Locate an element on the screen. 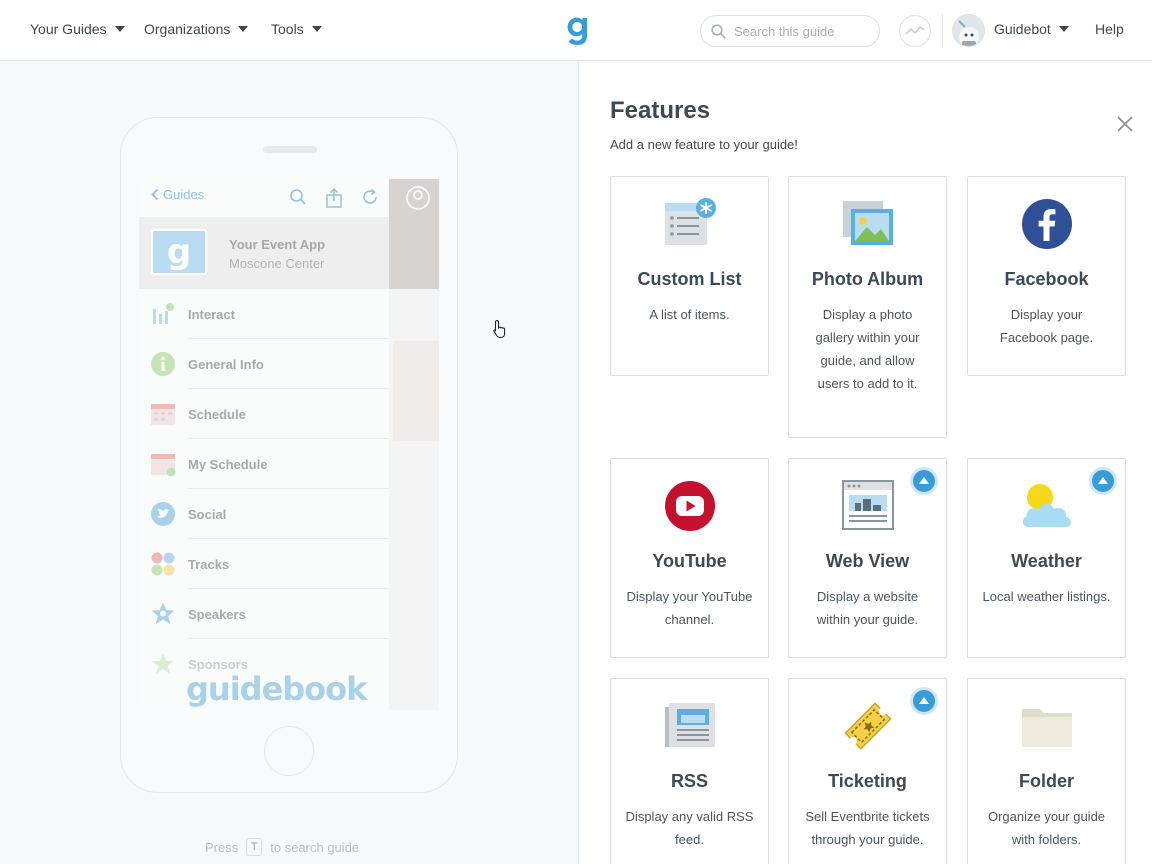 The width and height of the screenshot is (1152, 864). menu-item-my-schedule: My Schedule is located at coordinates (264, 464).